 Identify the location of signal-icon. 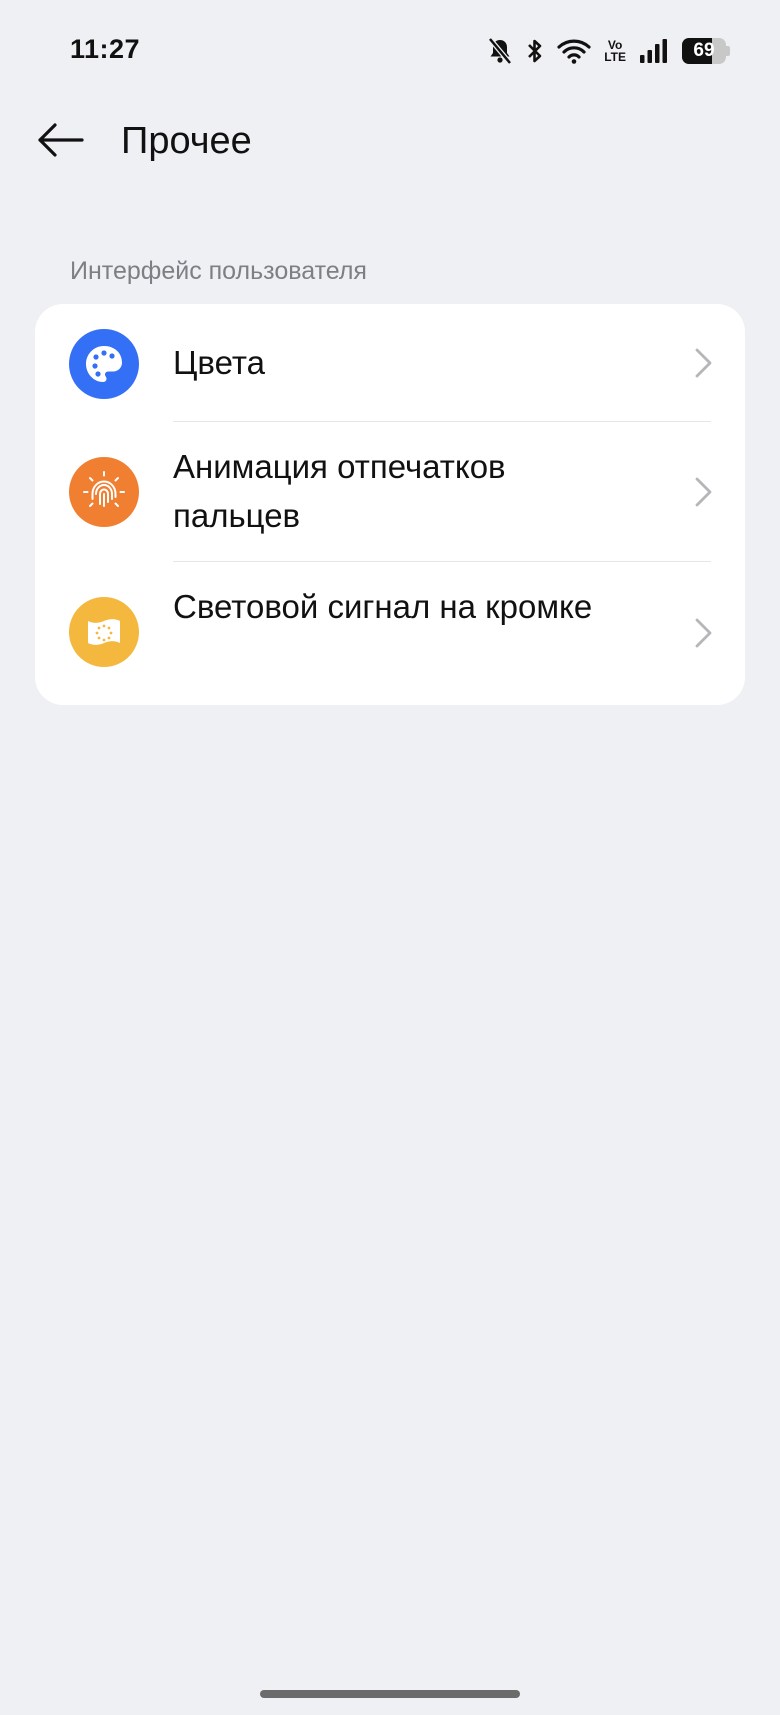
(654, 51).